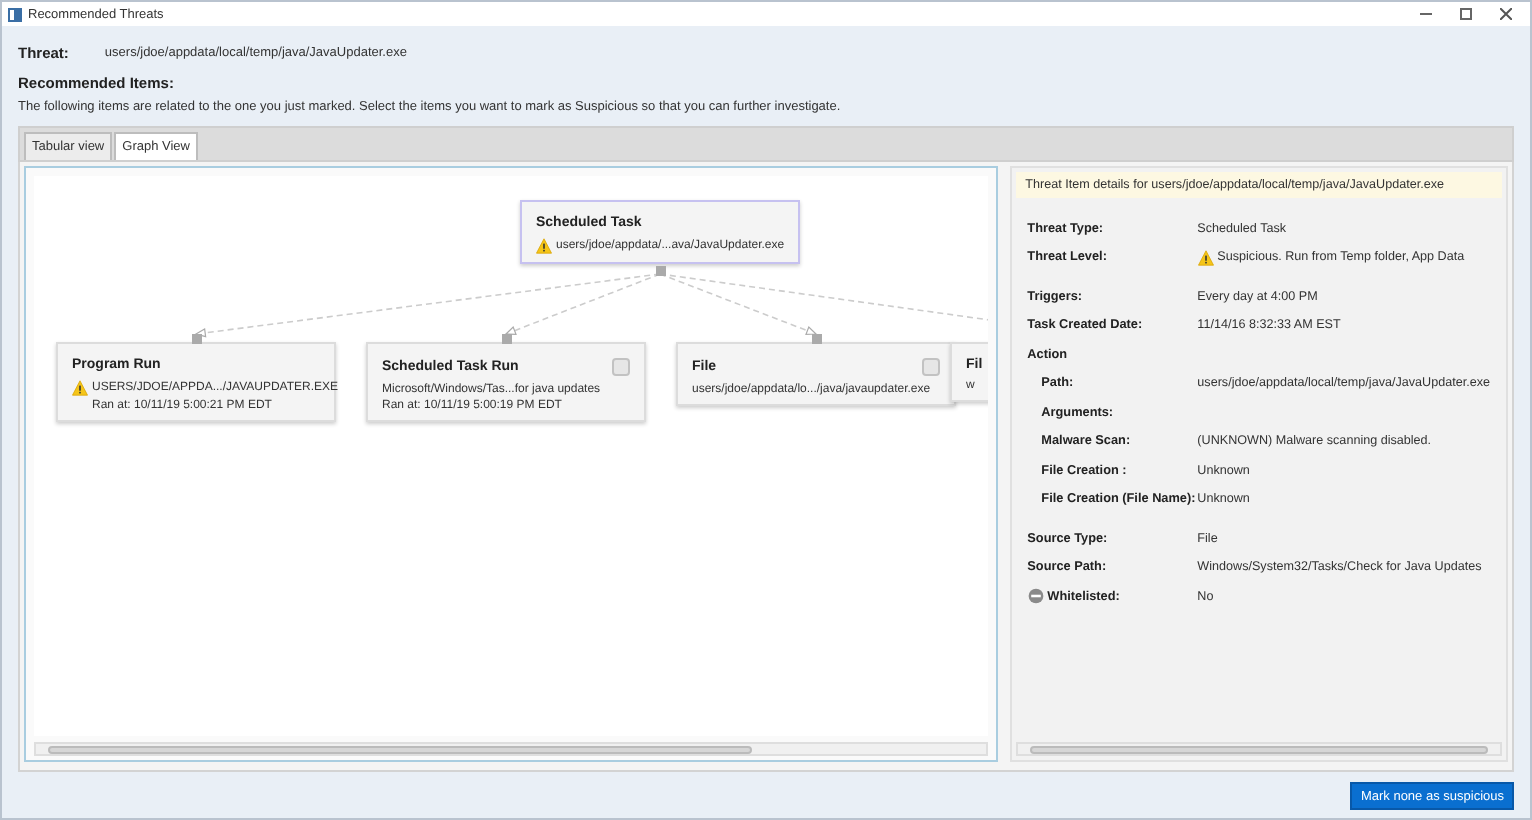 This screenshot has width=1532, height=820. Describe the element at coordinates (1506, 14) in the screenshot. I see `close-icon` at that location.